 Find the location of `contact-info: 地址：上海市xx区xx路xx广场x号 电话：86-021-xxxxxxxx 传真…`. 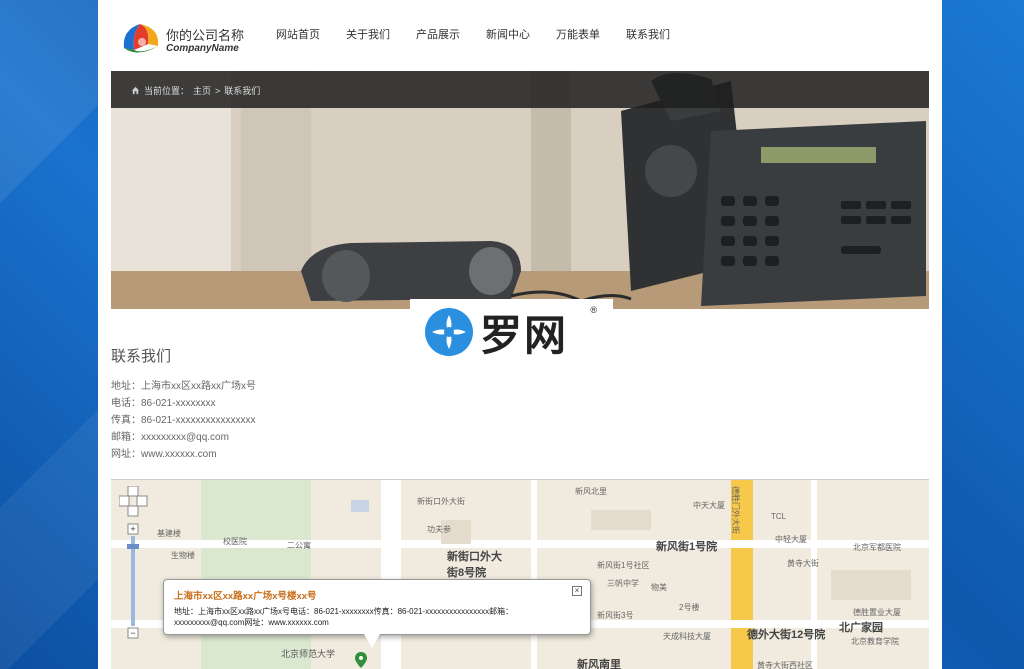

contact-info: 地址：上海市xx区xx路xx广场x号 电话：86-021-xxxxxxxx 传真… is located at coordinates (183, 420).